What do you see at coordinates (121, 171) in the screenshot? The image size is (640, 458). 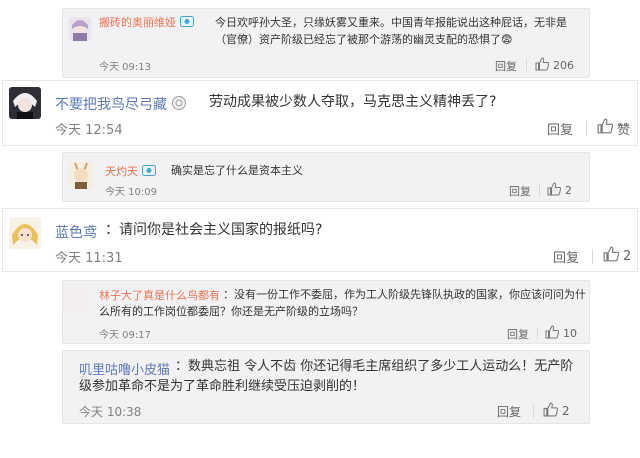 I see `commenter-name-text: 天灼天` at bounding box center [121, 171].